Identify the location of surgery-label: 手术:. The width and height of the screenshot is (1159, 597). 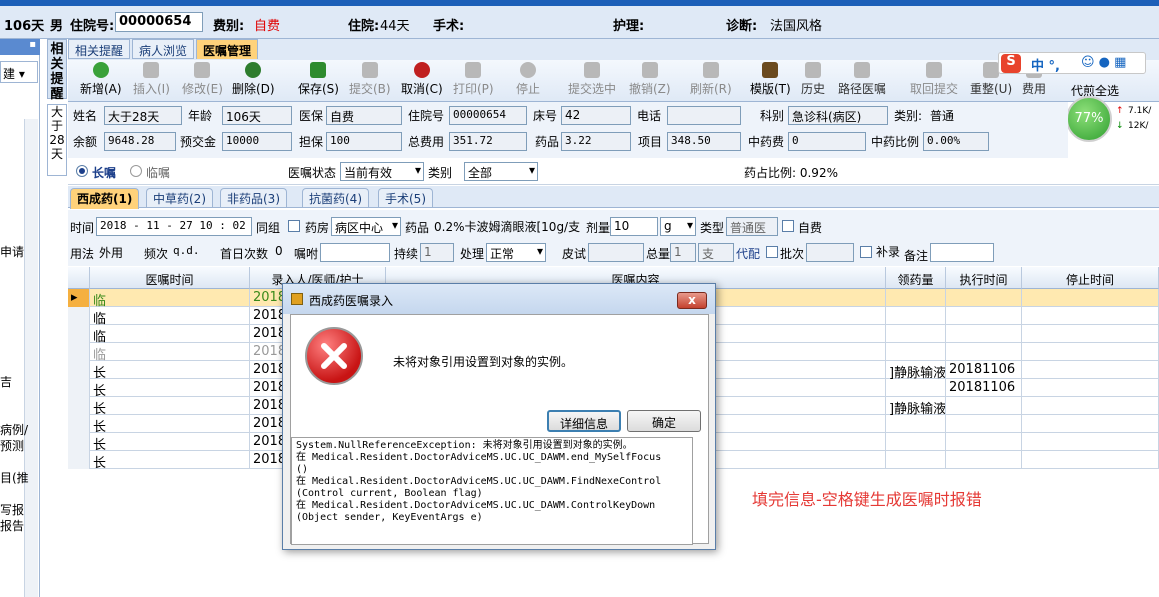
(449, 26).